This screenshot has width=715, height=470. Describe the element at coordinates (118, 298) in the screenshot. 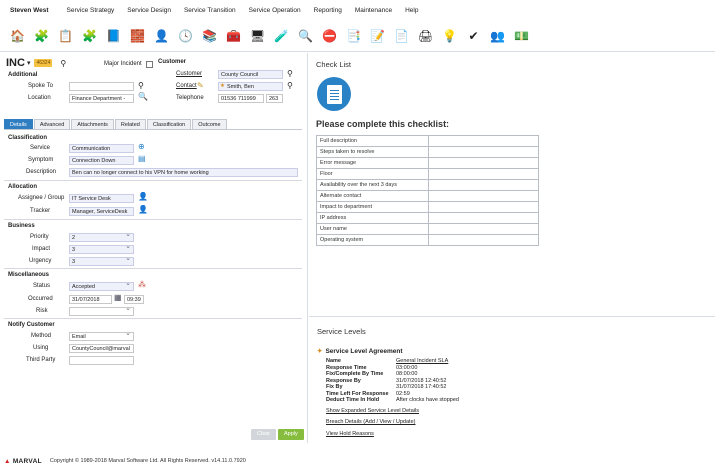

I see `calendar-icon: ▦` at that location.